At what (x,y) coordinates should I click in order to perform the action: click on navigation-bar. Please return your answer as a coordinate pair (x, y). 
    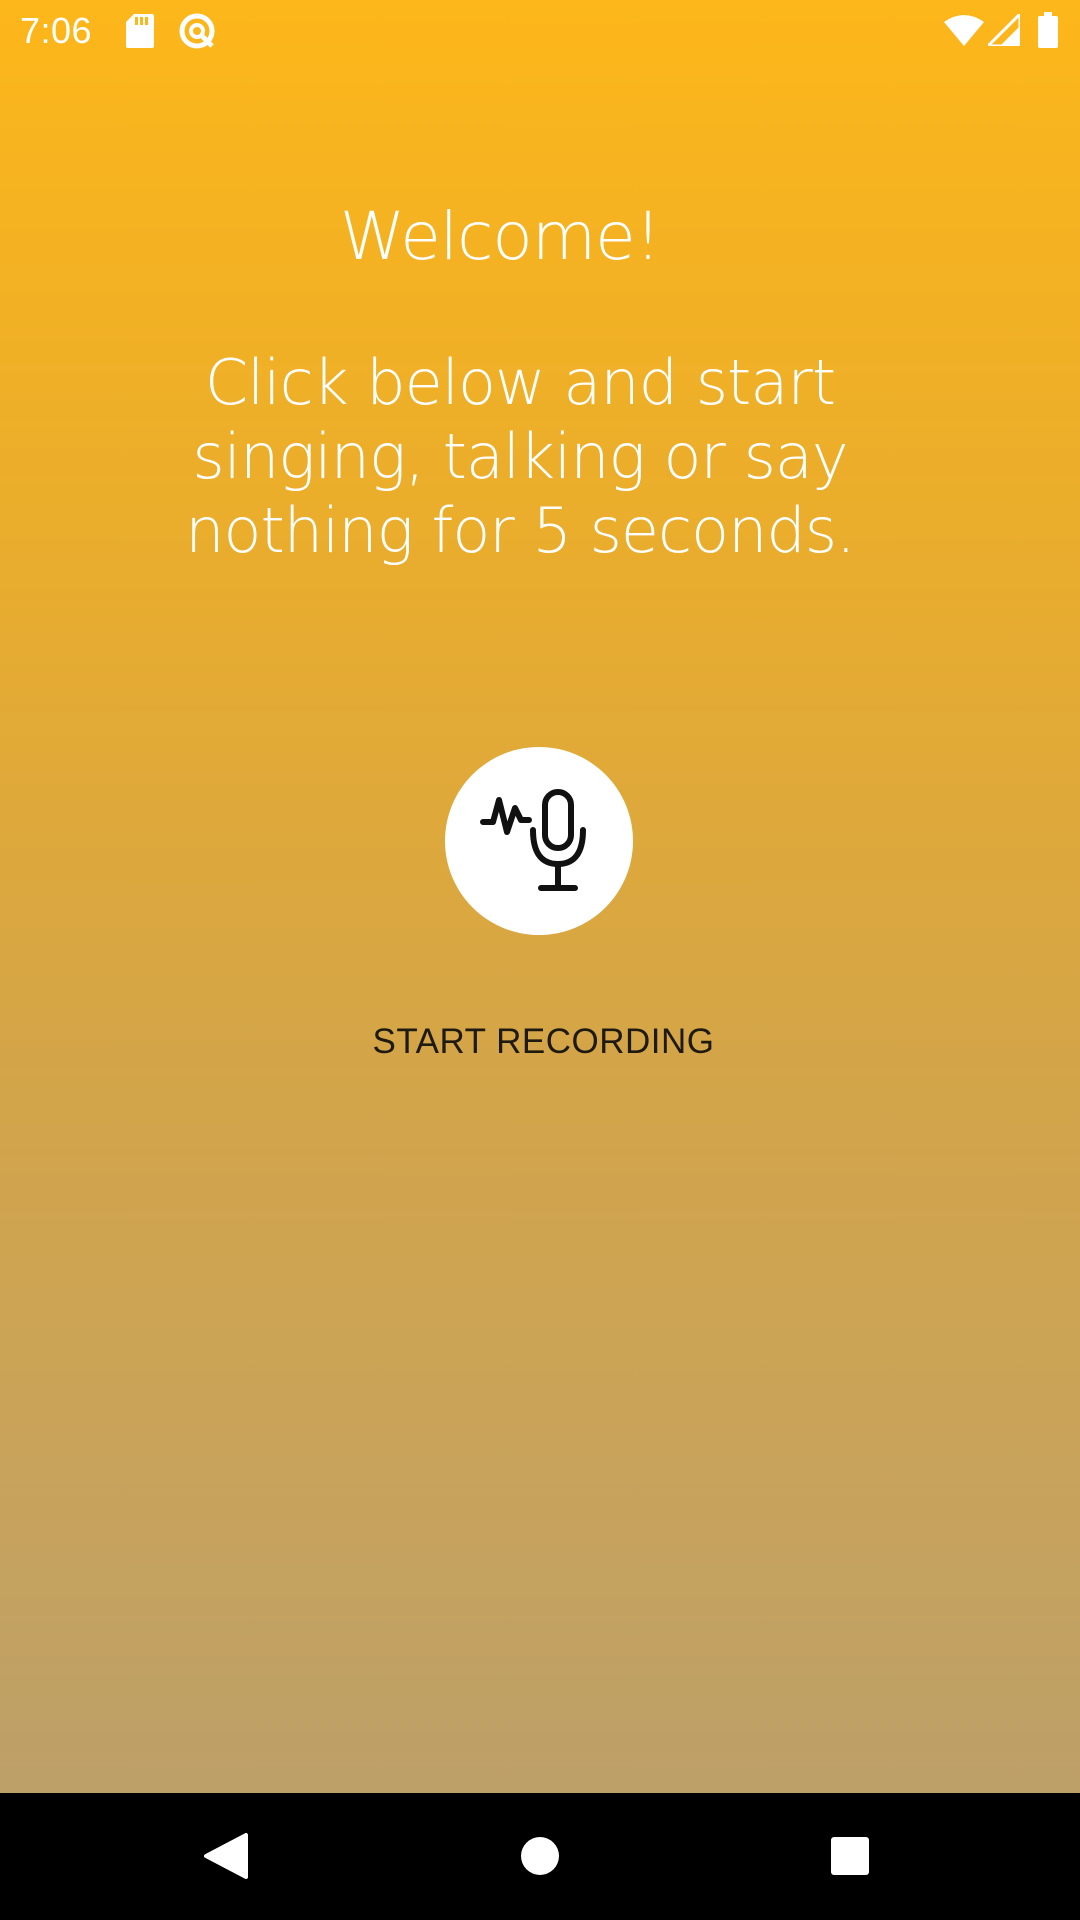
    Looking at the image, I should click on (540, 1856).